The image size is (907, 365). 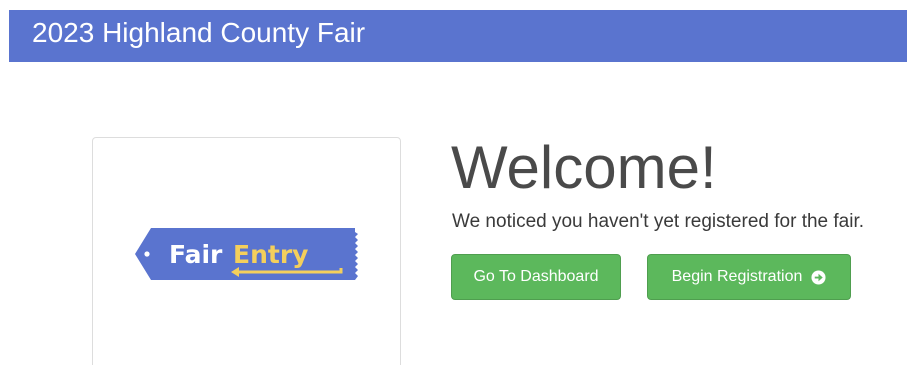 I want to click on begin-registration-label: Begin Registration, so click(x=737, y=276).